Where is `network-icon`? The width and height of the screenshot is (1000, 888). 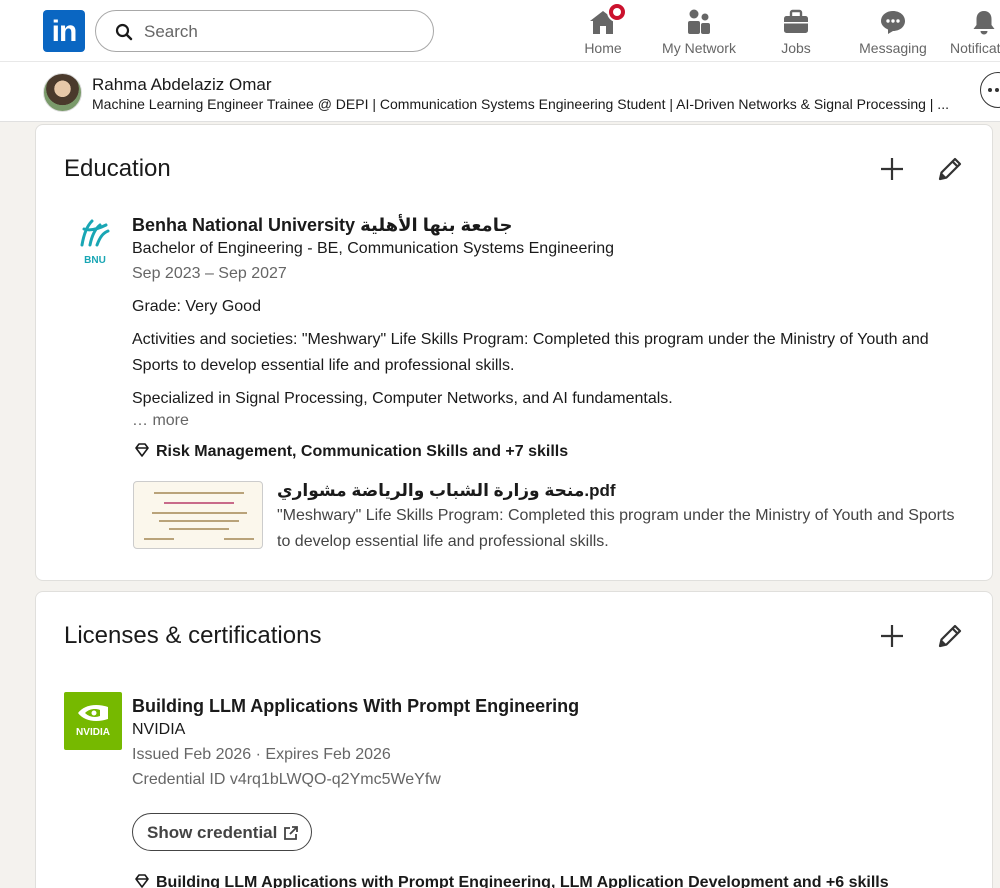 network-icon is located at coordinates (699, 20).